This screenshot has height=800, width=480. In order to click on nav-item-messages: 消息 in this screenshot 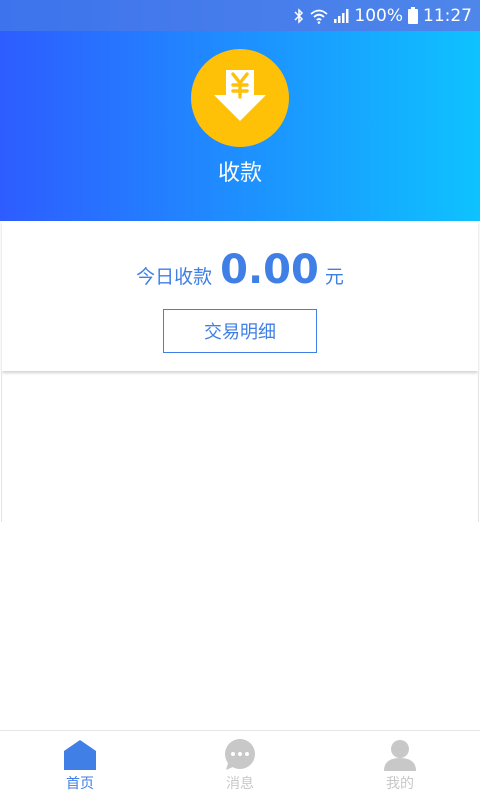, I will do `click(240, 765)`.